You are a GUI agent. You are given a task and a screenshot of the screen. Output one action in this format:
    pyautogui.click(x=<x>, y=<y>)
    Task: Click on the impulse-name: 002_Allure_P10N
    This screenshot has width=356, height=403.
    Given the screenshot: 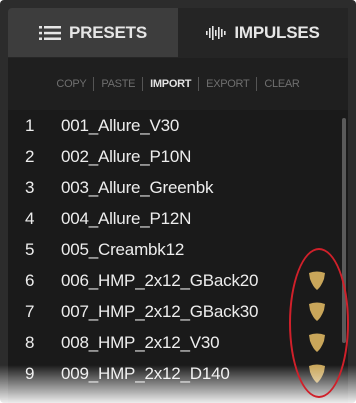 What is the action you would take?
    pyautogui.click(x=126, y=156)
    